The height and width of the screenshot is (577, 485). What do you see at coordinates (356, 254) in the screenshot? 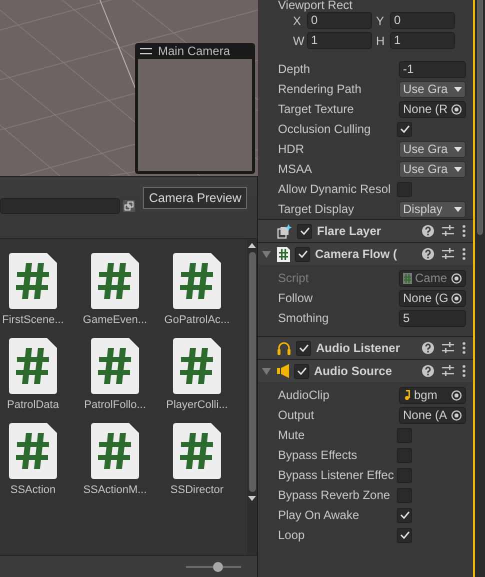
I see `component-title: Camera Flow (` at bounding box center [356, 254].